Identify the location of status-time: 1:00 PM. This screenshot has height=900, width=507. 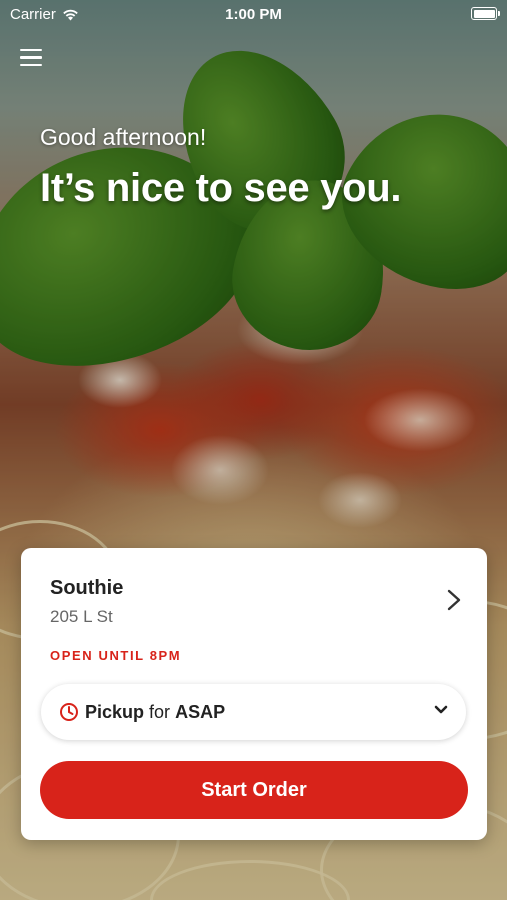
(253, 14).